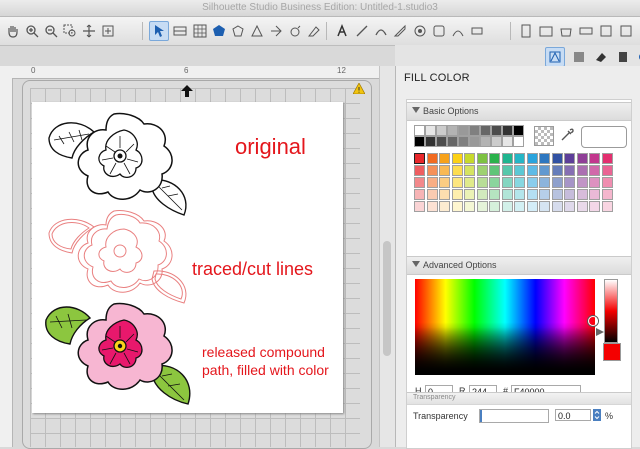  Describe the element at coordinates (32, 31) in the screenshot. I see `zoom-in-icon` at that location.